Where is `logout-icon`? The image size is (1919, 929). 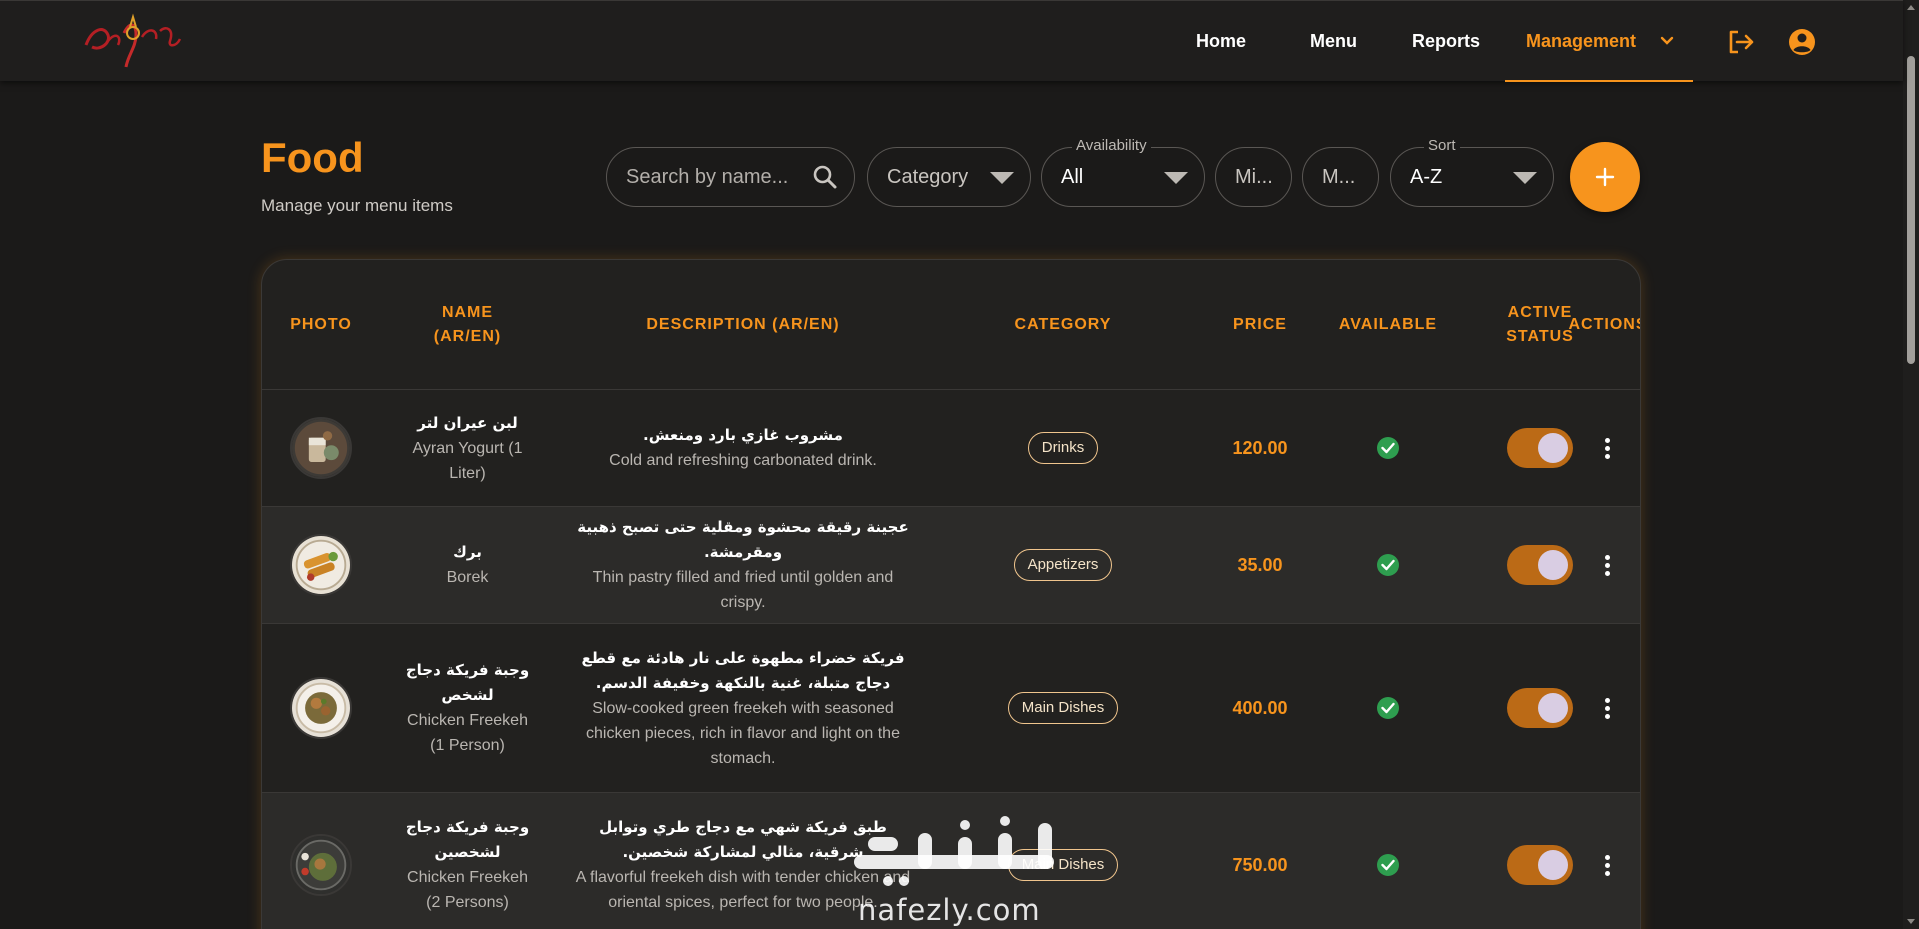 logout-icon is located at coordinates (1741, 42).